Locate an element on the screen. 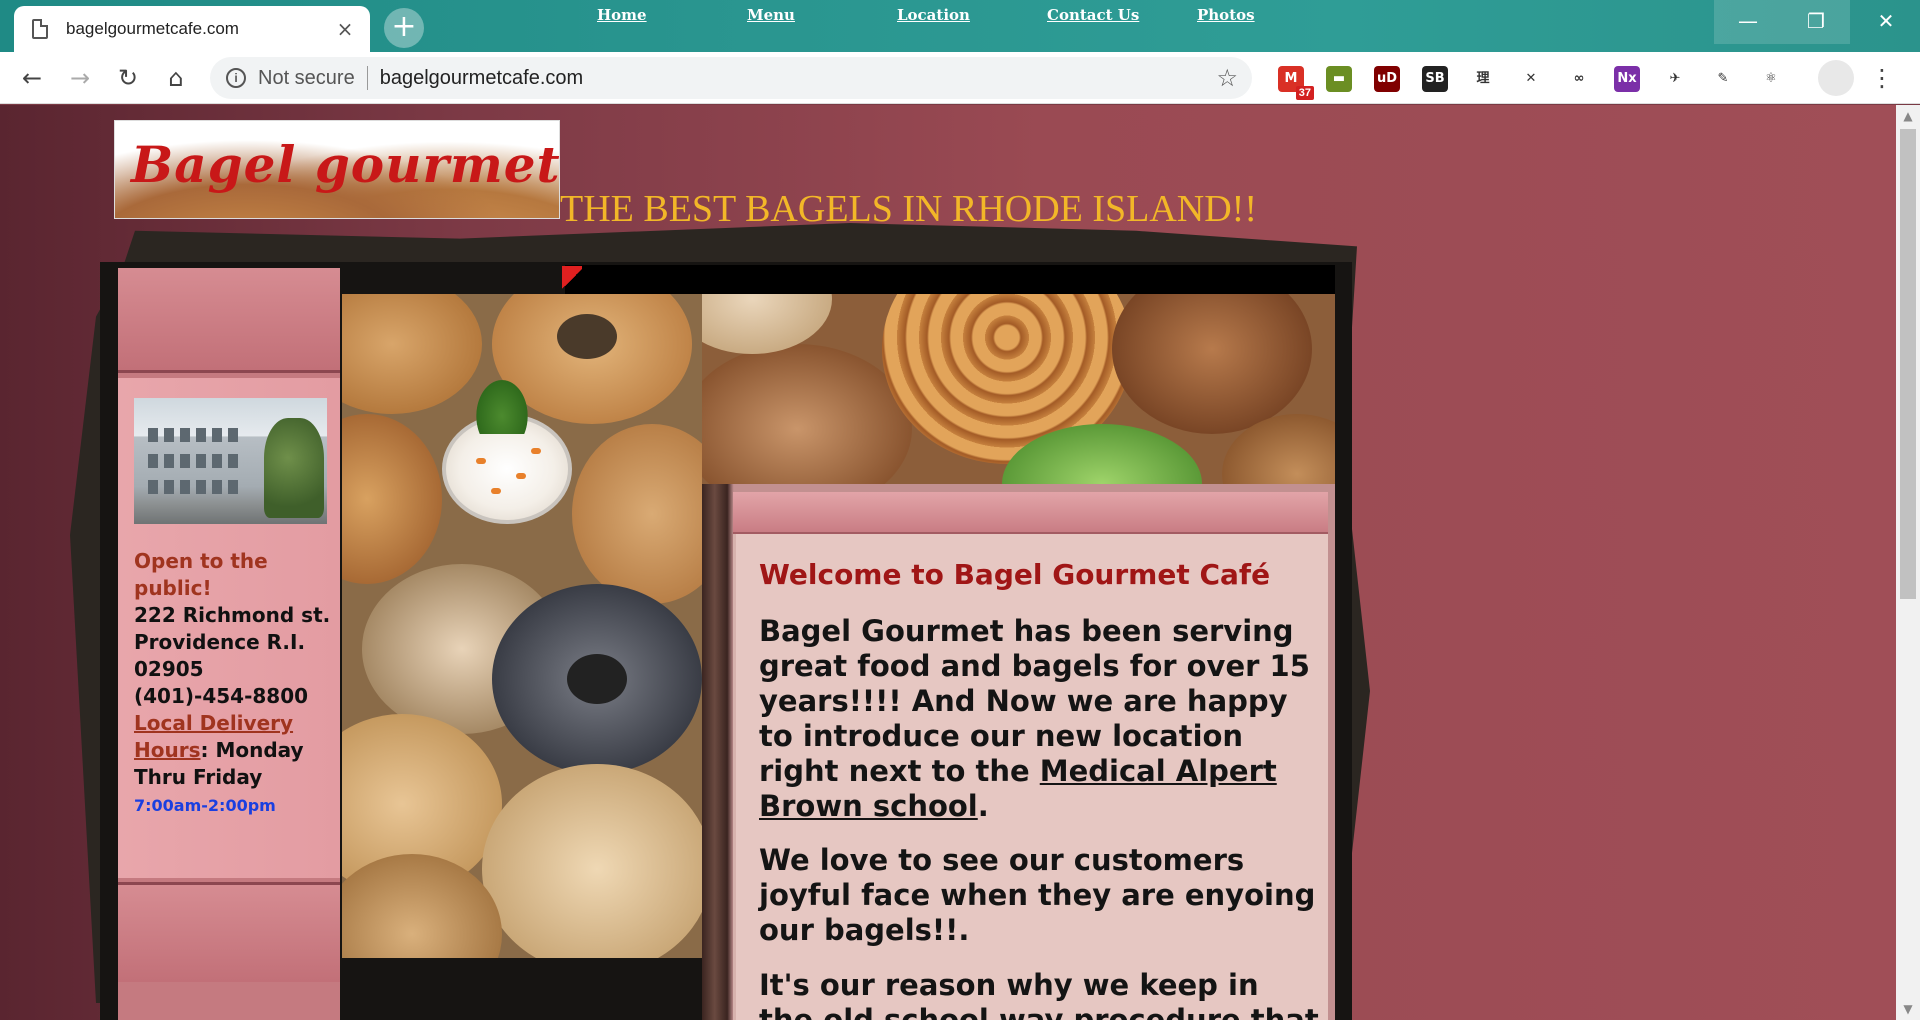 The width and height of the screenshot is (1920, 1020). omnibox-divider is located at coordinates (367, 78).